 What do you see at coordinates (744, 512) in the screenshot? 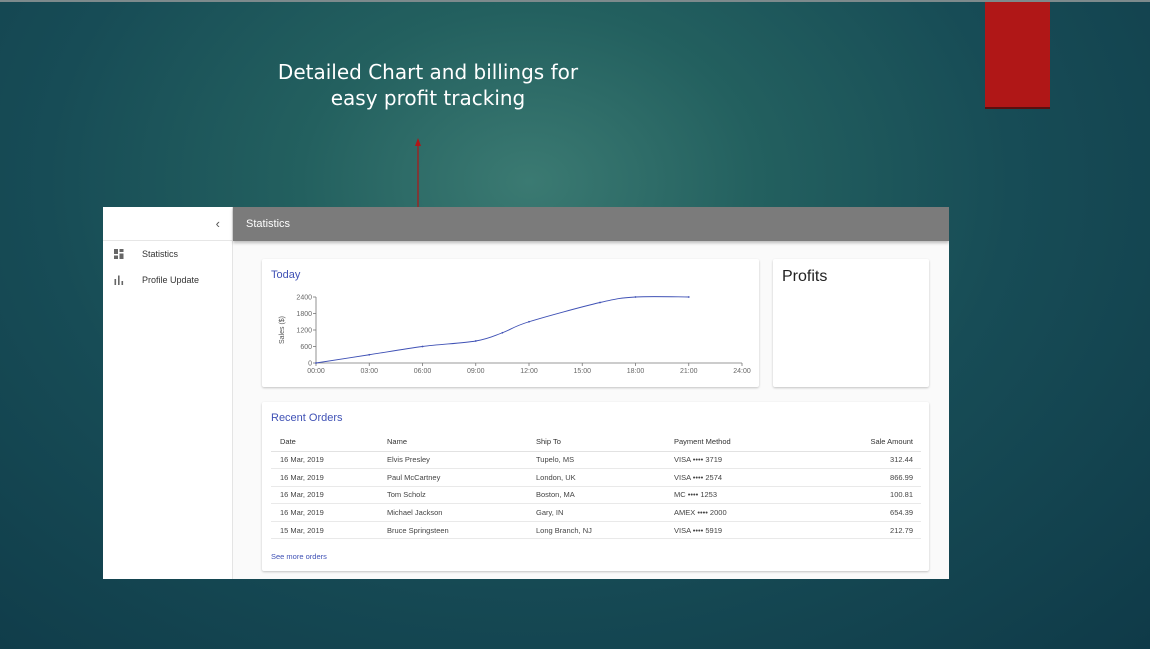
I see `order-payment: AMEX •••• 2000` at bounding box center [744, 512].